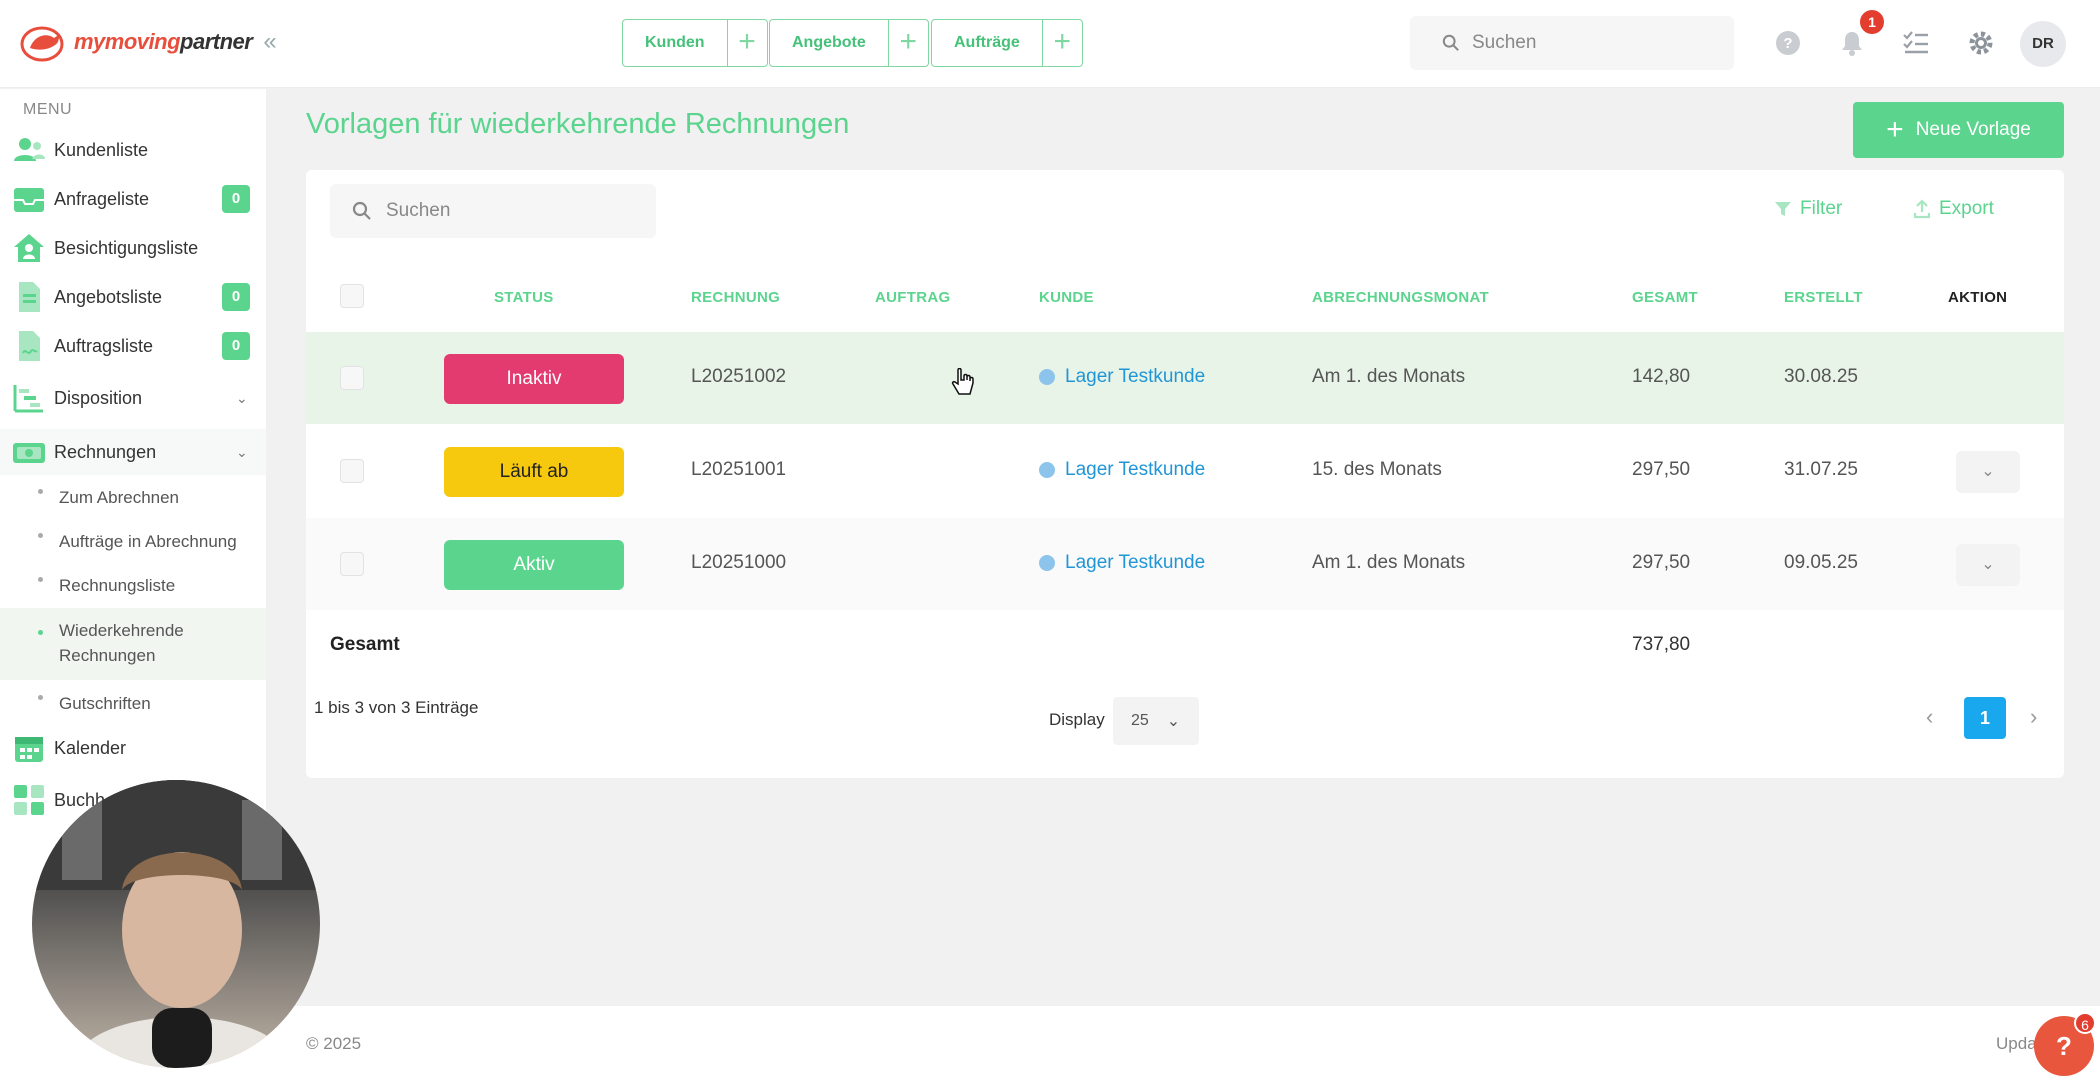  What do you see at coordinates (1061, 43) in the screenshot?
I see `add-auftrag-icon: +` at bounding box center [1061, 43].